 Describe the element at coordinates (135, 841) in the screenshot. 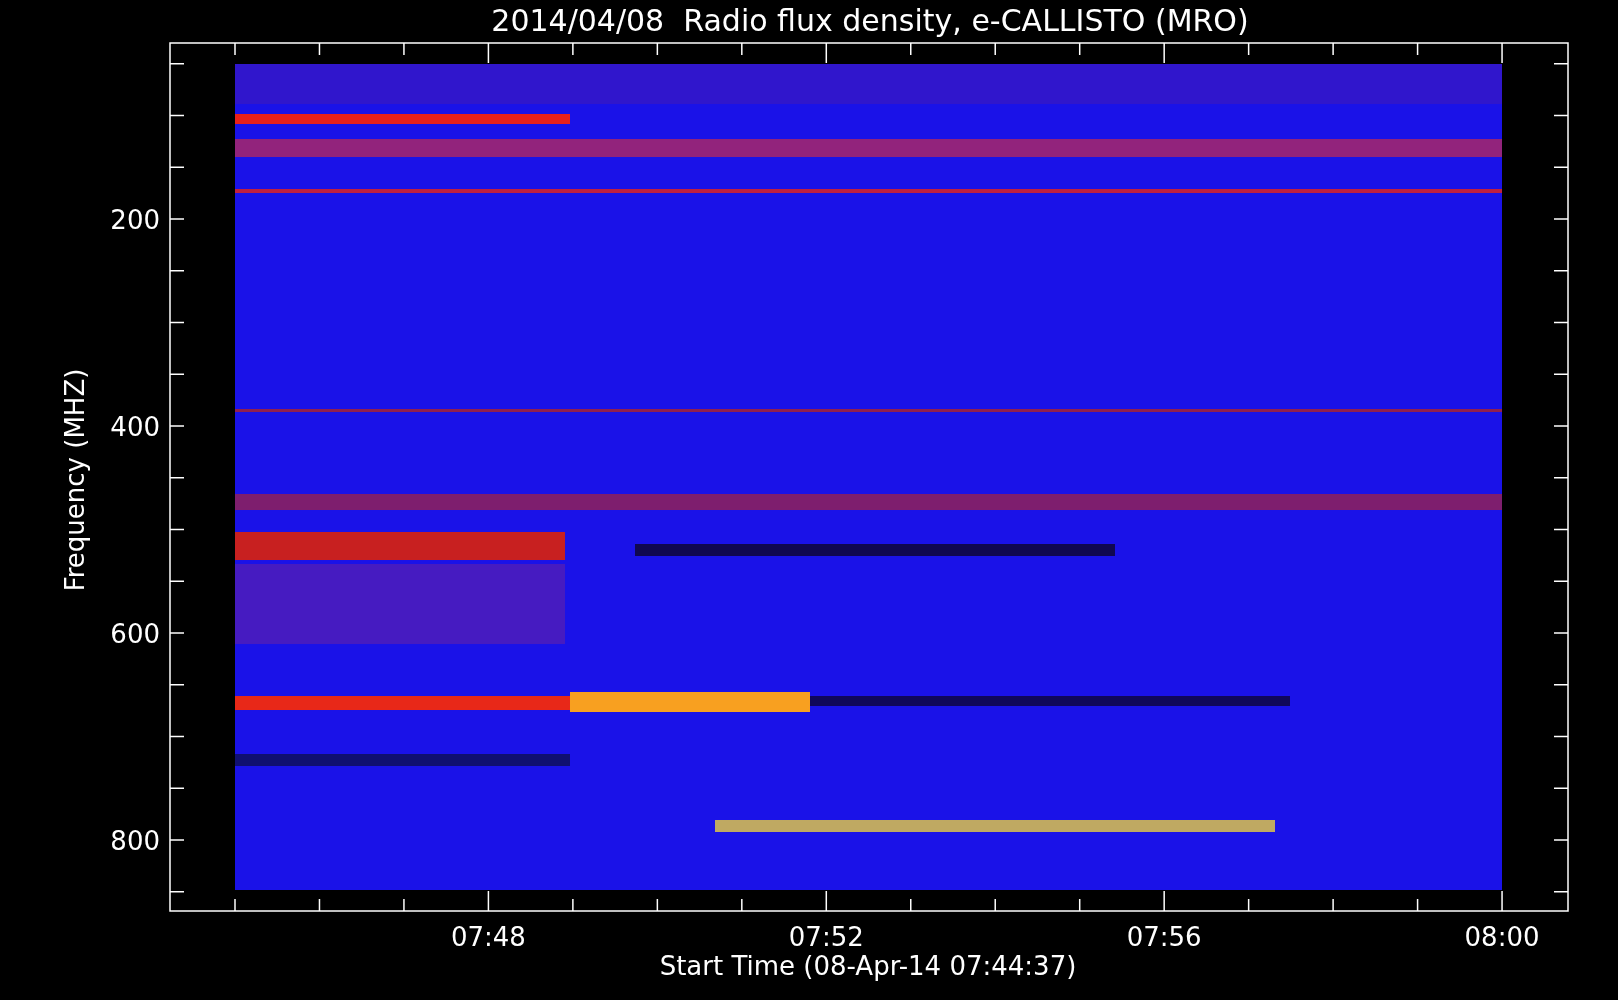

I see `y-tick-label: 800` at that location.